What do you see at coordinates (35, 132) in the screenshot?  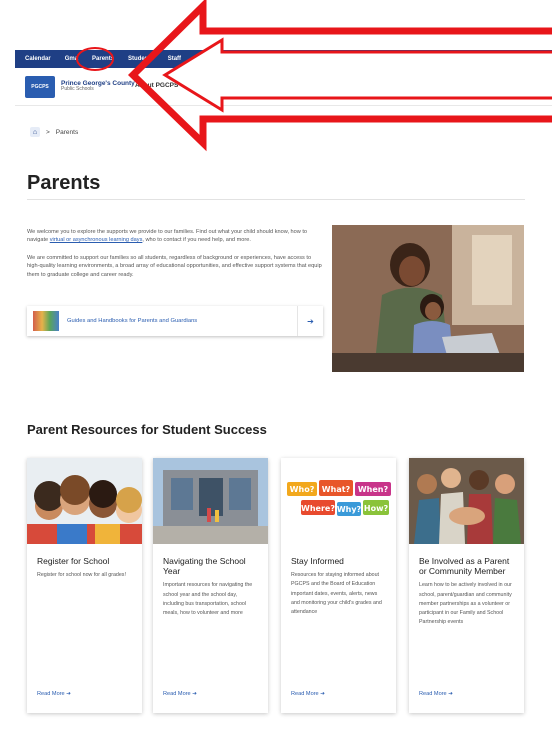 I see `home-icon: ⌂` at bounding box center [35, 132].